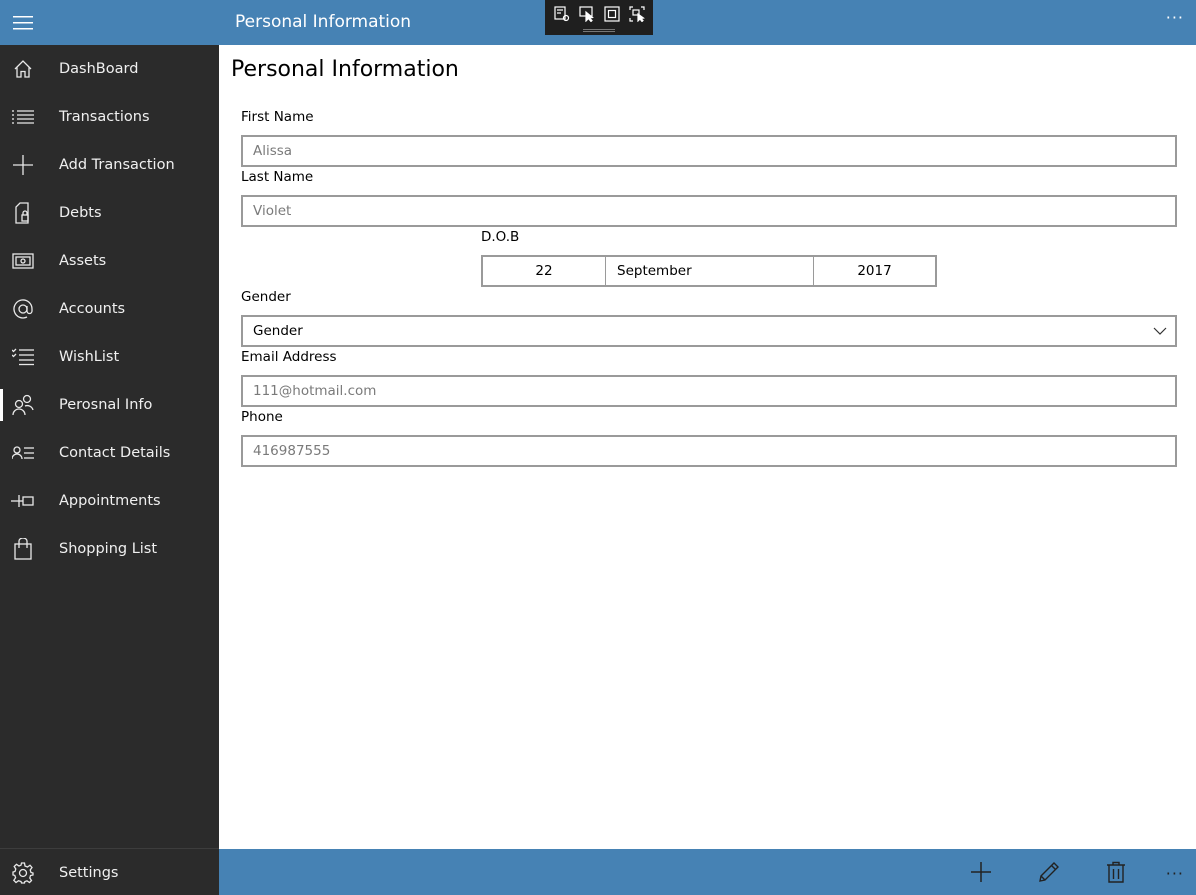 The width and height of the screenshot is (1196, 895). What do you see at coordinates (23, 261) in the screenshot?
I see `money-icon` at bounding box center [23, 261].